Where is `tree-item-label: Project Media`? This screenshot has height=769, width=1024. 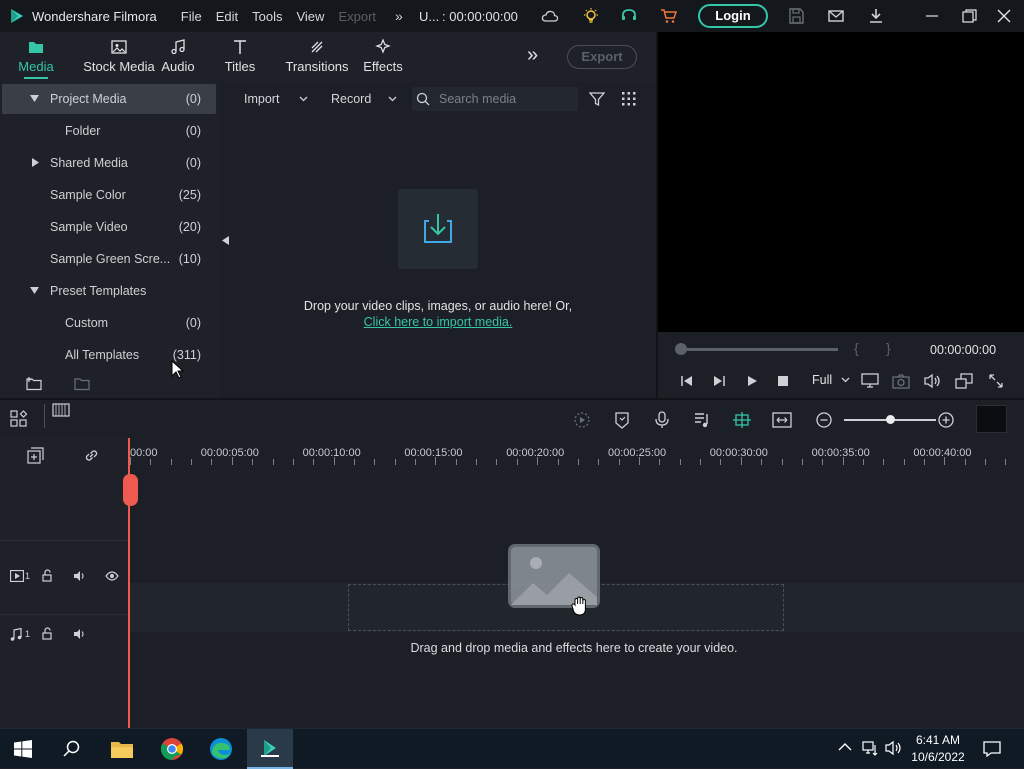 tree-item-label: Project Media is located at coordinates (88, 99).